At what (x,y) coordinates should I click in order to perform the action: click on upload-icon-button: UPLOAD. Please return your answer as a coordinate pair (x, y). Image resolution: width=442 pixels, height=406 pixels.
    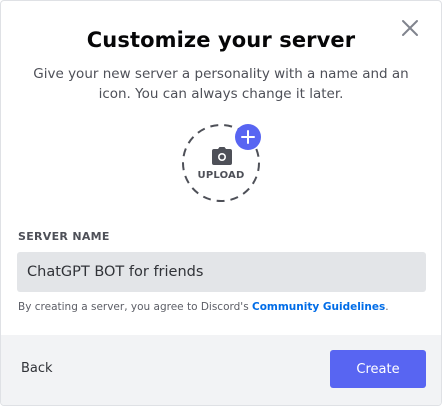
    Looking at the image, I should click on (221, 163).